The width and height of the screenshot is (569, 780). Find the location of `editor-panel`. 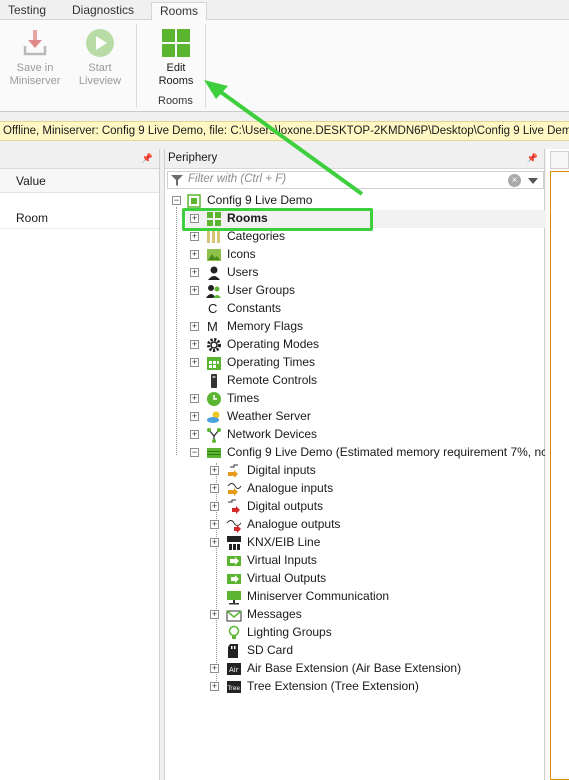

editor-panel is located at coordinates (557, 464).